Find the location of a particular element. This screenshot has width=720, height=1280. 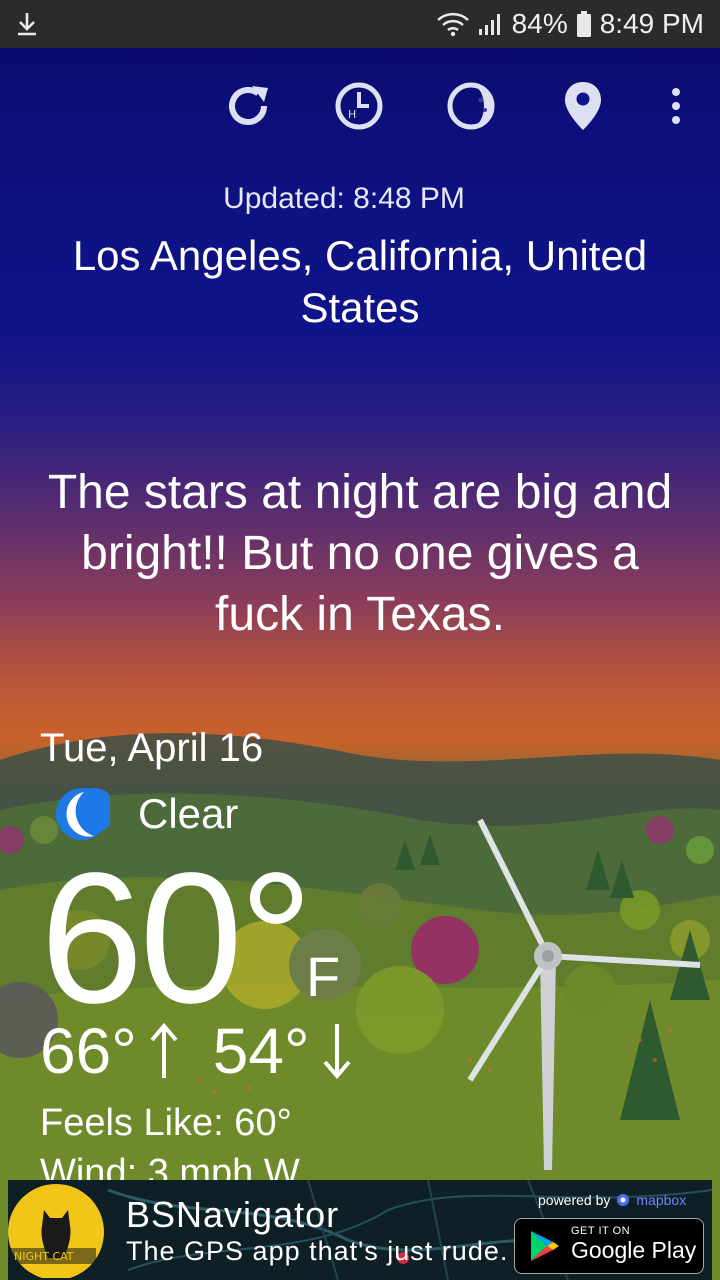

logo-text: NIGHT CAT is located at coordinates (44, 1256).